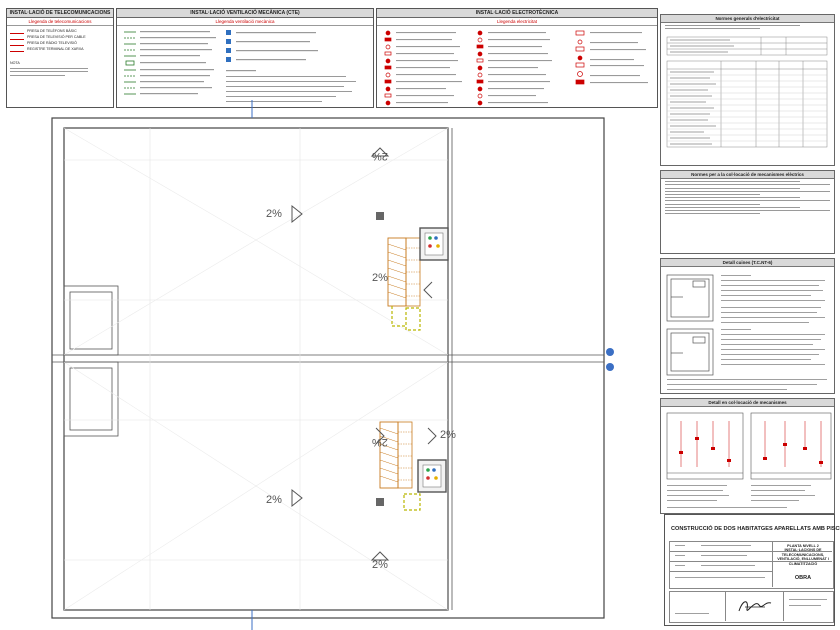 This screenshot has height=630, width=840. Describe the element at coordinates (516, 68) in the screenshot. I see `electrical-legend-symbols` at that location.